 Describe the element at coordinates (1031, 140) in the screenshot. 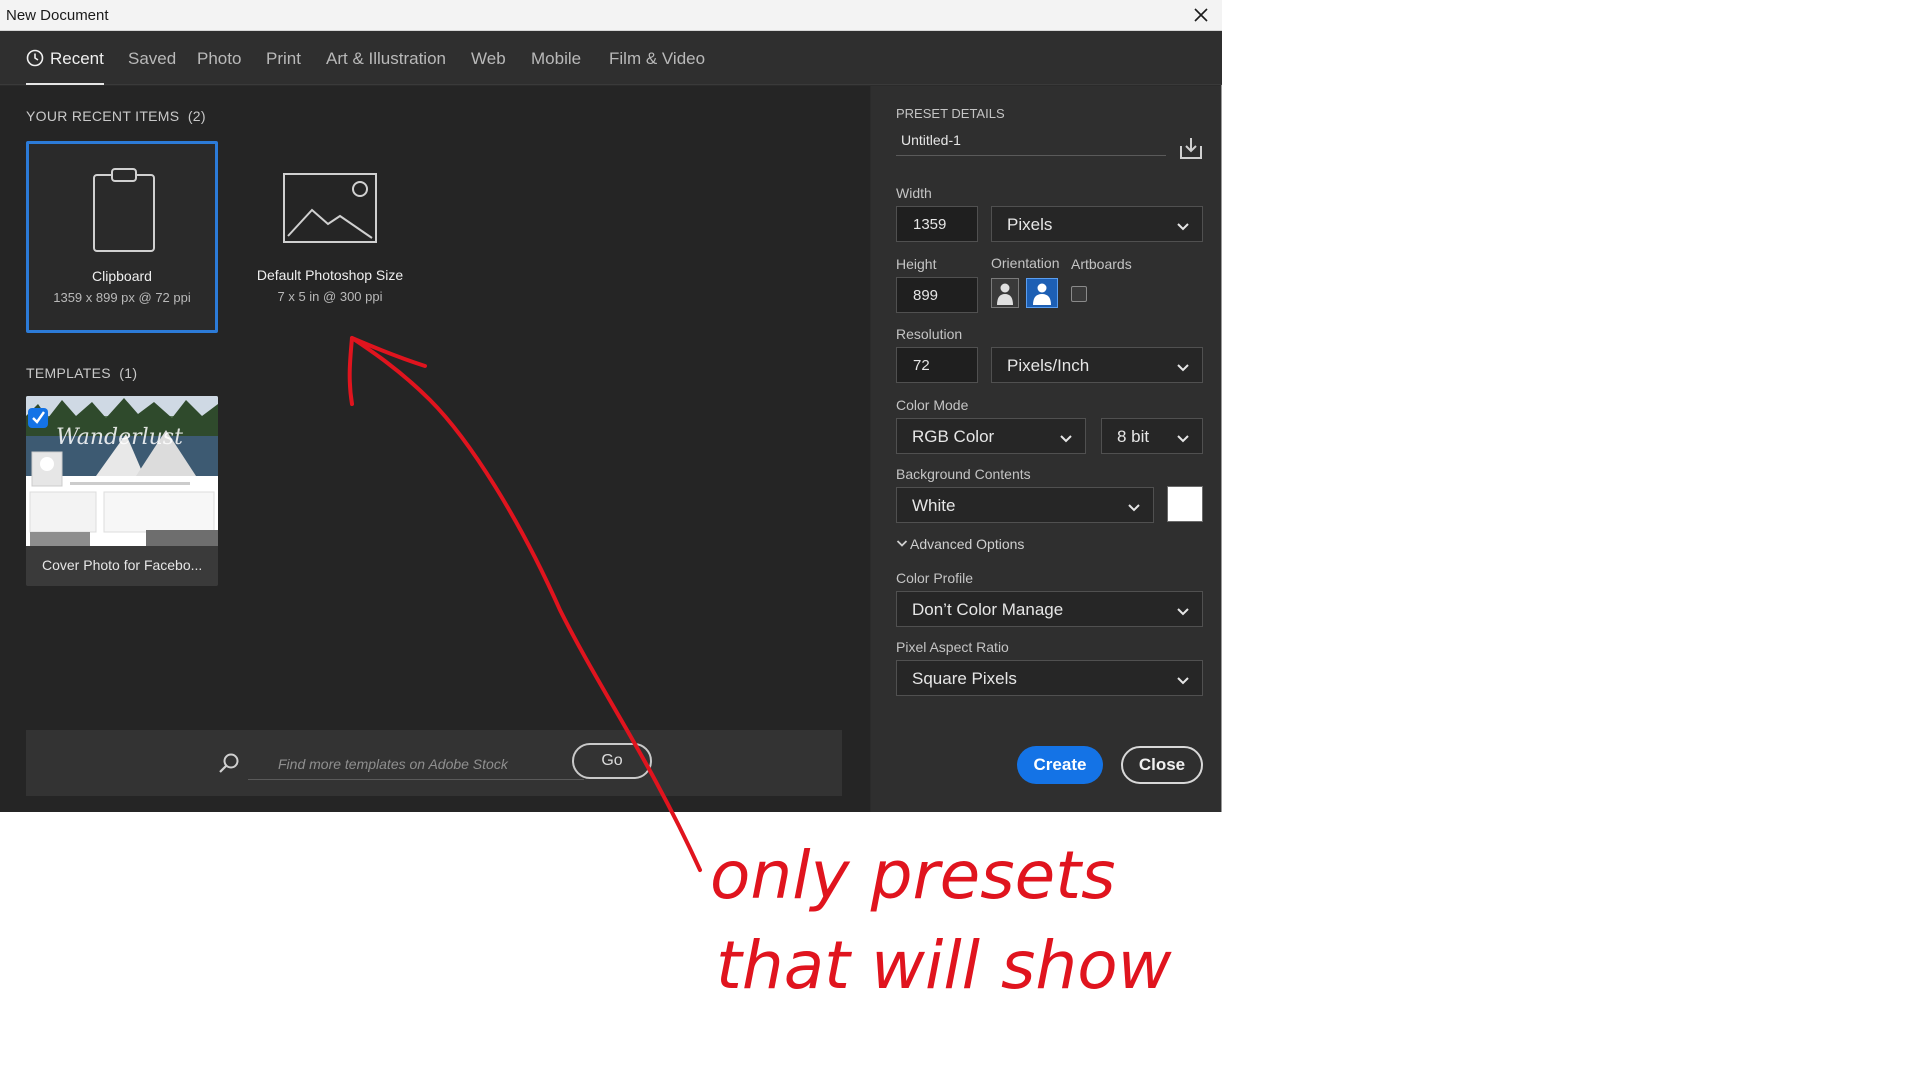

I see `document-name-input: Untitled-1` at that location.